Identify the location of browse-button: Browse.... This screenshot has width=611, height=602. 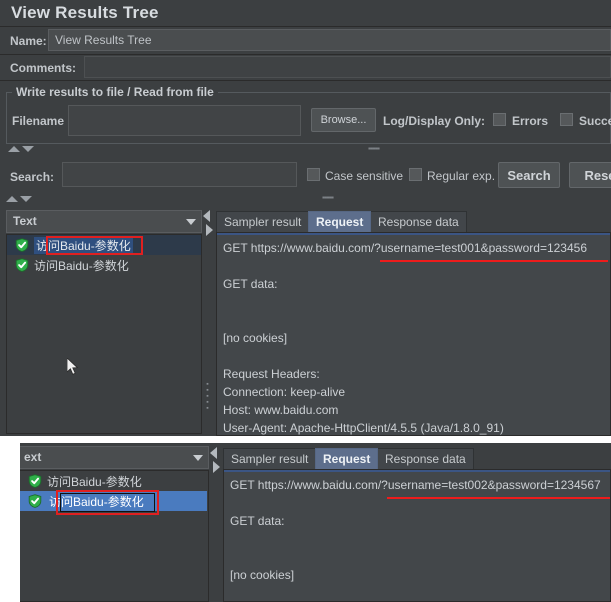
(343, 120).